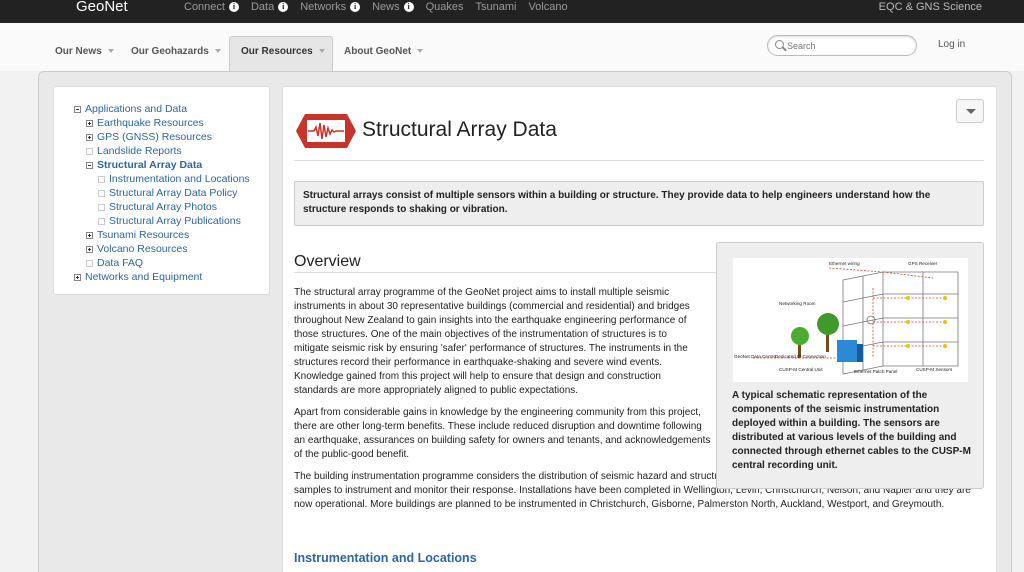  What do you see at coordinates (445, 7) in the screenshot?
I see `top-nav-quakes: Quakes` at bounding box center [445, 7].